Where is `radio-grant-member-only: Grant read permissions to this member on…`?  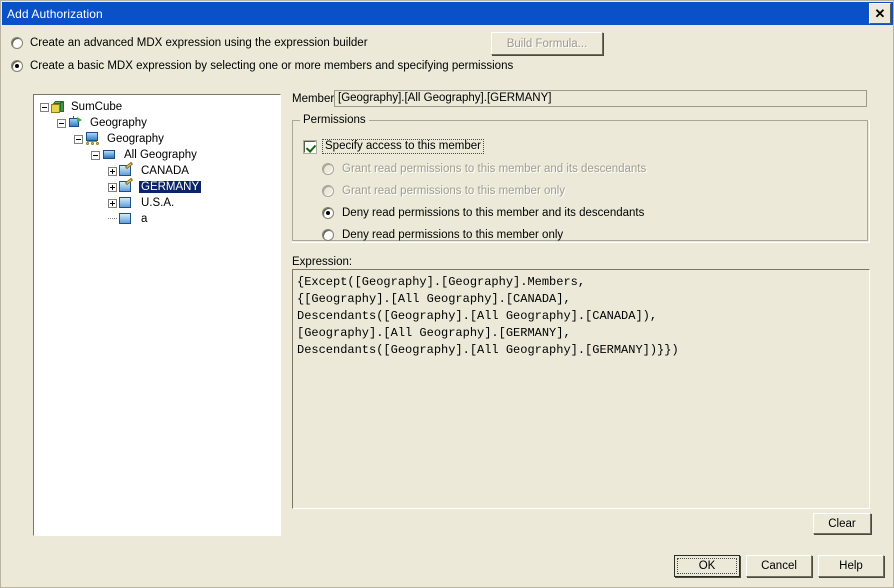 radio-grant-member-only: Grant read permissions to this member on… is located at coordinates (443, 191).